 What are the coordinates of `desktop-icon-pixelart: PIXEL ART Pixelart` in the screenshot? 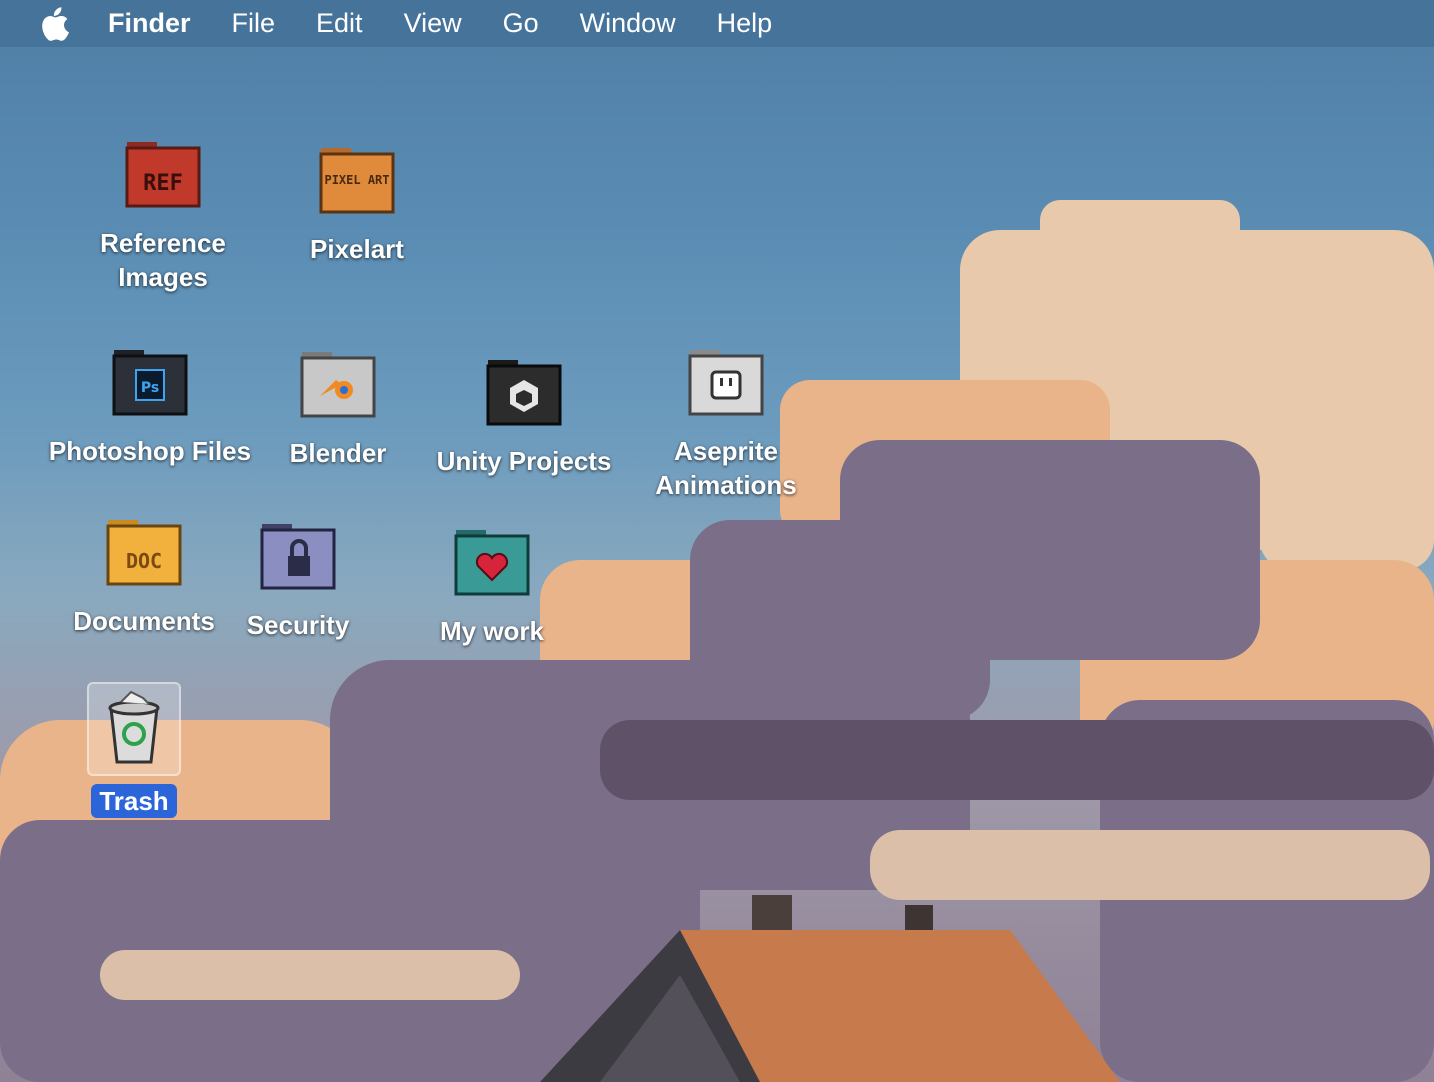 It's located at (357, 205).